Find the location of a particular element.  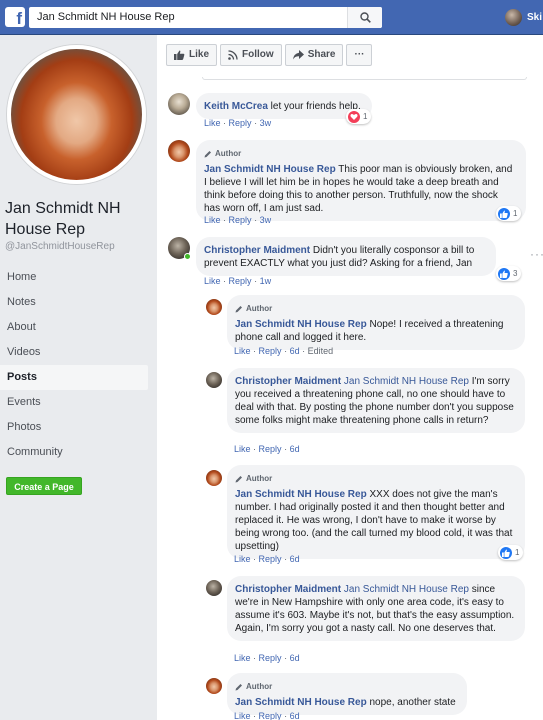

comment-options-icon: ··· is located at coordinates (536, 254).